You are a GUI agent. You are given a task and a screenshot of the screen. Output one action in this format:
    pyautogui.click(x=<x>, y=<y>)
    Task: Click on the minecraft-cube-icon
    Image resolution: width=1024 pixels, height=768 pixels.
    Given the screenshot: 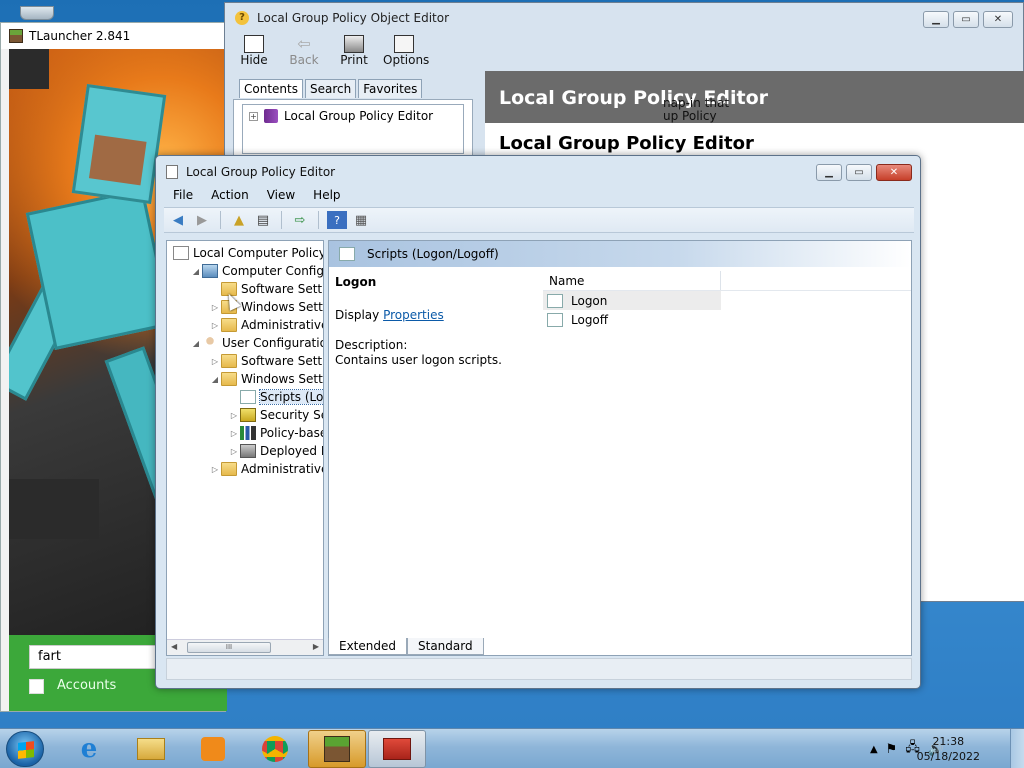 What is the action you would take?
    pyautogui.click(x=337, y=749)
    